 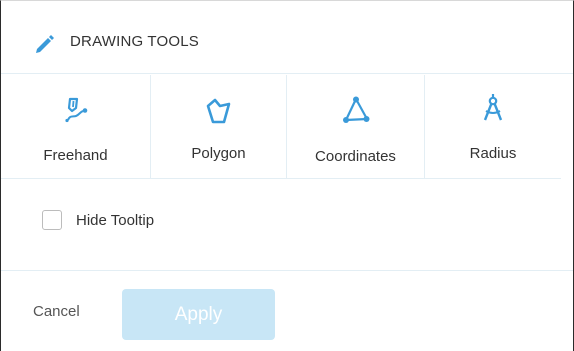 What do you see at coordinates (75, 110) in the screenshot?
I see `freehand-pen-icon` at bounding box center [75, 110].